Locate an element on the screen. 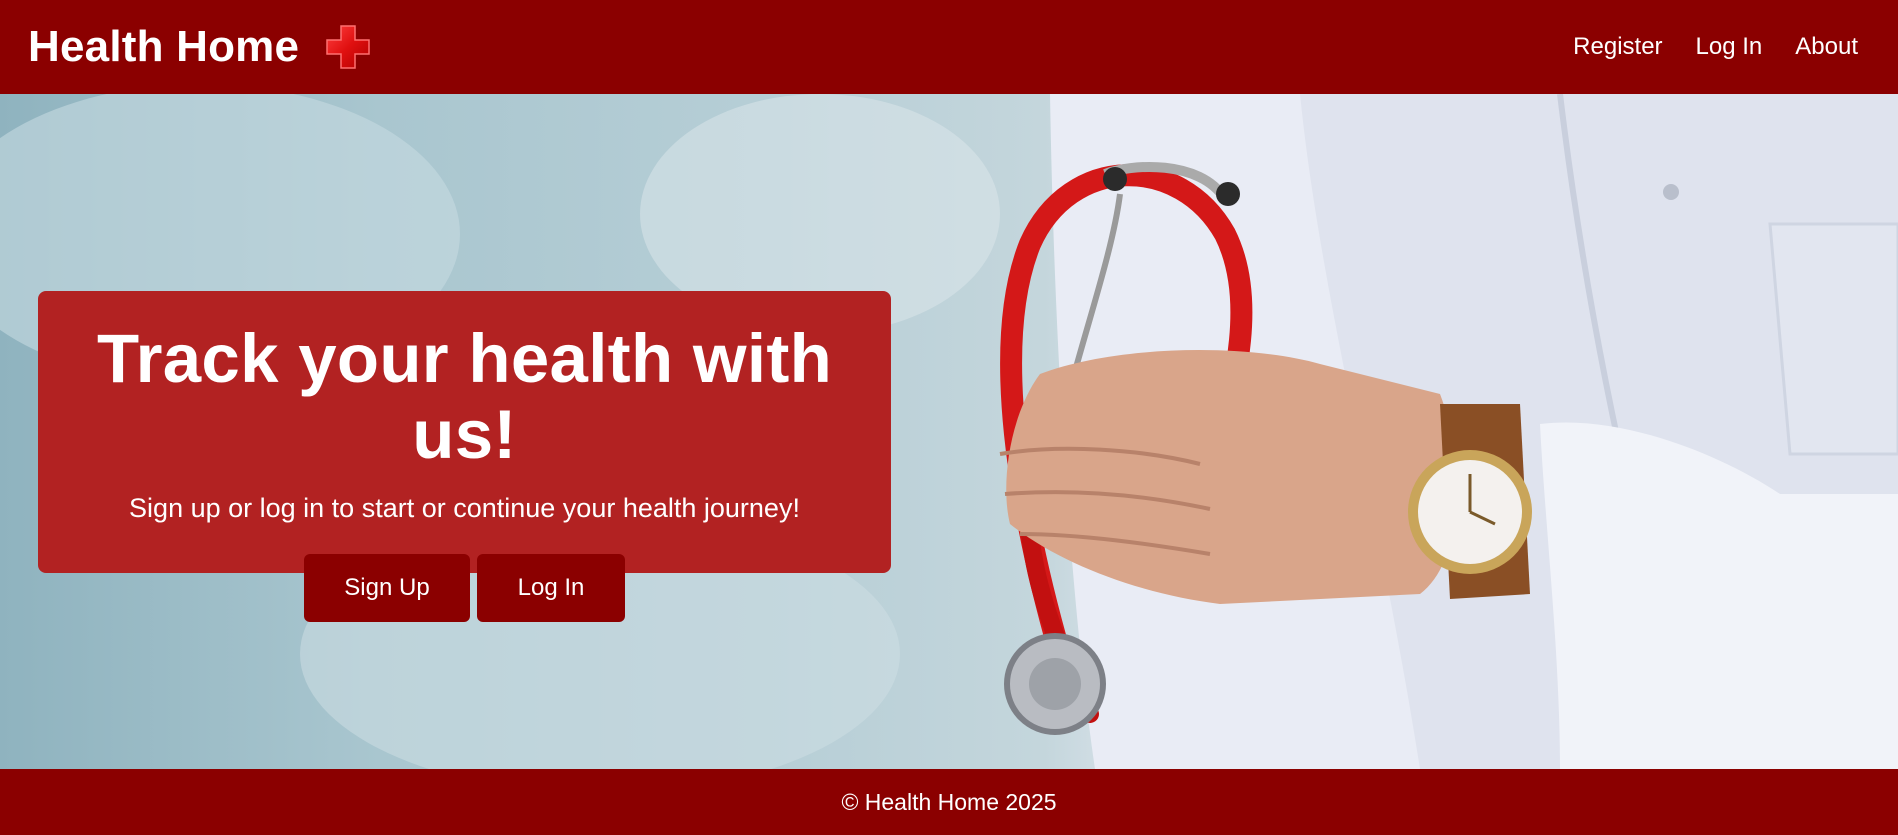 The height and width of the screenshot is (835, 1898). log-in-button: Log In is located at coordinates (551, 588).